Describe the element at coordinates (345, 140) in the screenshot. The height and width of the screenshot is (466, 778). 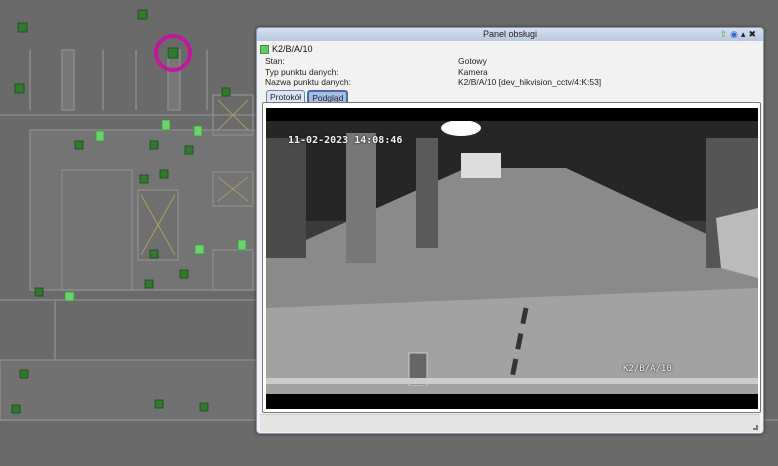
I see `video-timestamp: 11-02-2023 14:08:46` at that location.